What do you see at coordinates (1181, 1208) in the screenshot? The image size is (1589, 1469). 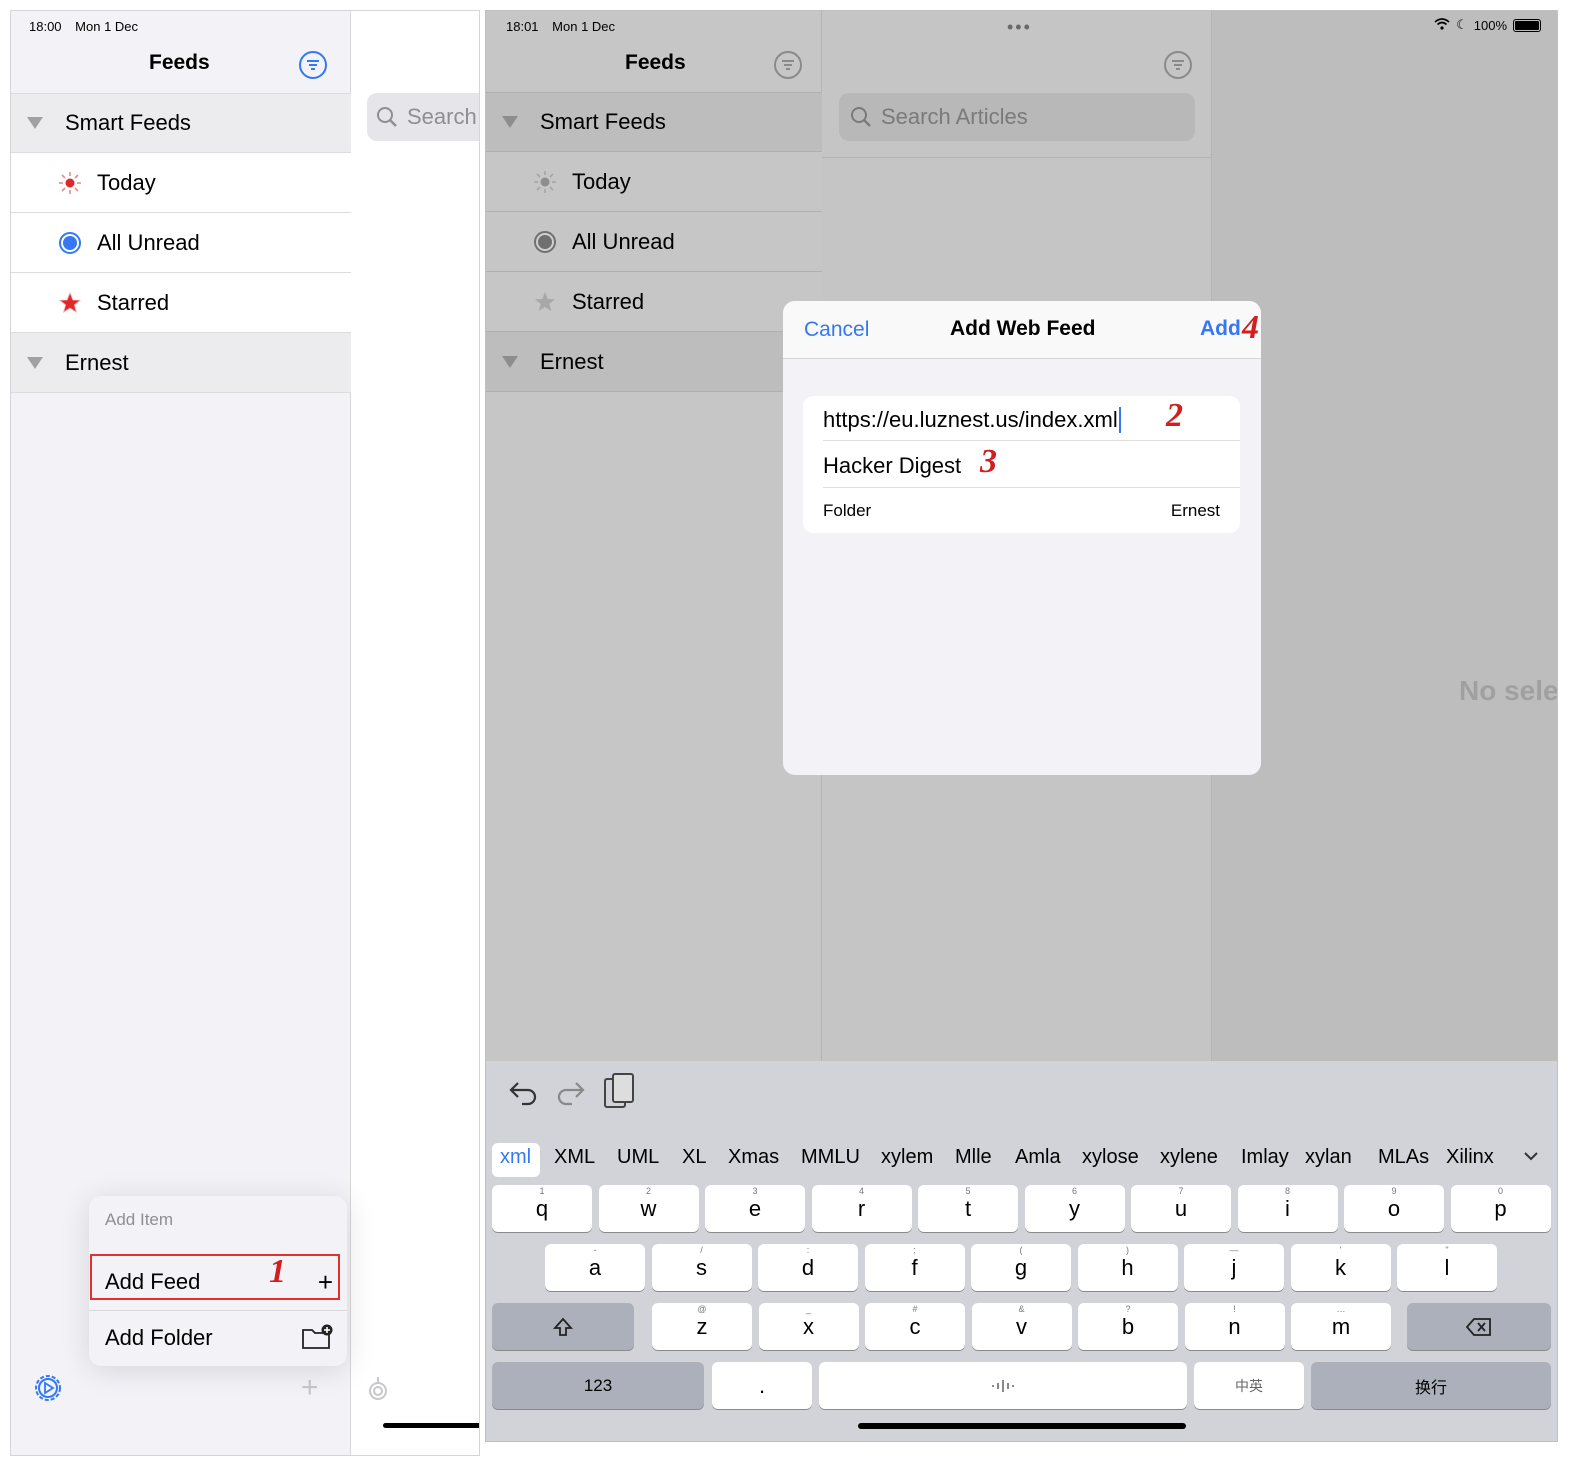 I see `key-u: 7u` at bounding box center [1181, 1208].